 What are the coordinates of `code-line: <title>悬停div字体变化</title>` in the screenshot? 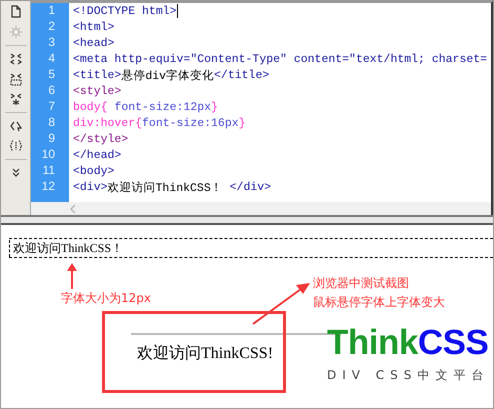 It's located at (171, 75).